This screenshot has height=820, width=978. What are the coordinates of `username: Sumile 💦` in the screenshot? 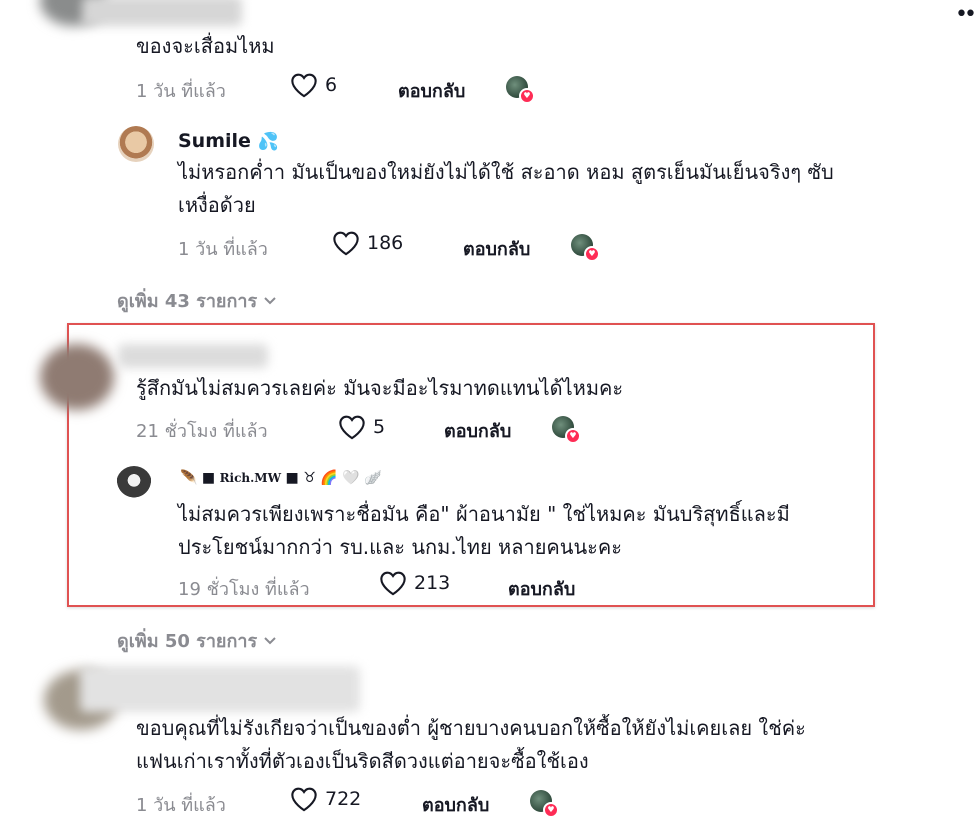 It's located at (228, 141).